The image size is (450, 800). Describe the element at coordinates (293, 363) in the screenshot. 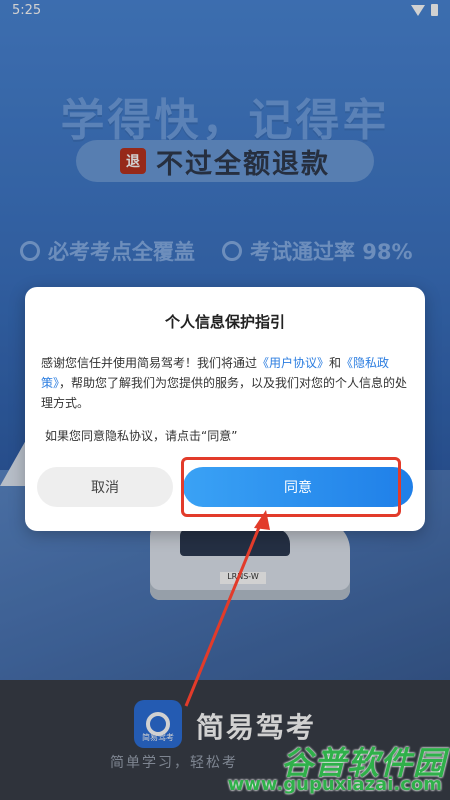

I see `user-agreement-link: 《用户协议》` at that location.